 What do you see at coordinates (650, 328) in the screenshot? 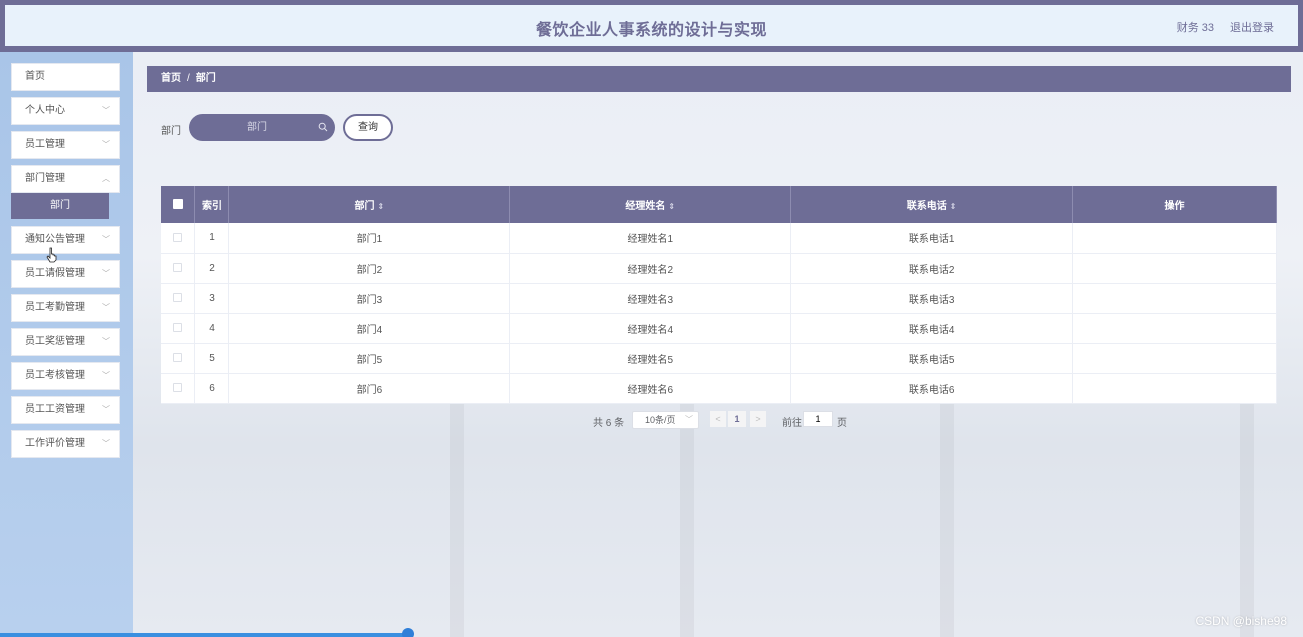
I see `cell-manager: 经理姓名4` at bounding box center [650, 328].